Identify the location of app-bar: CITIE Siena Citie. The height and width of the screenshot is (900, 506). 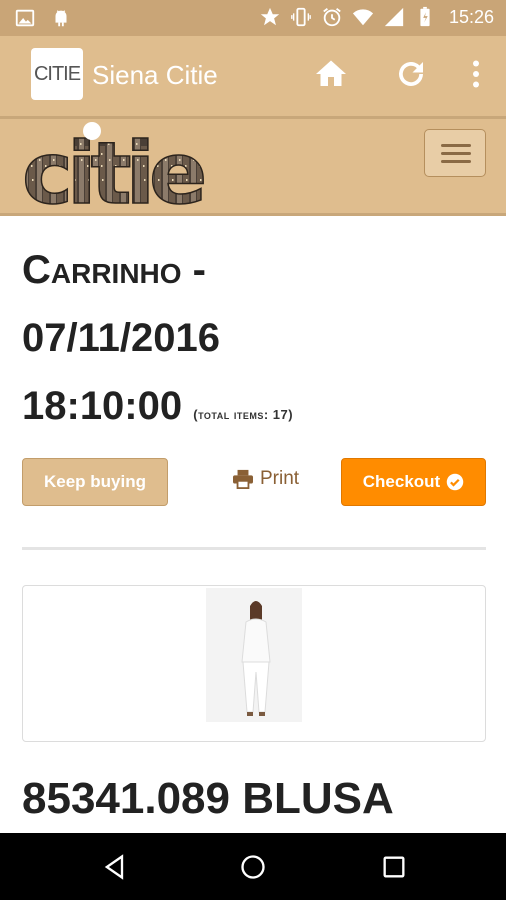
(253, 76).